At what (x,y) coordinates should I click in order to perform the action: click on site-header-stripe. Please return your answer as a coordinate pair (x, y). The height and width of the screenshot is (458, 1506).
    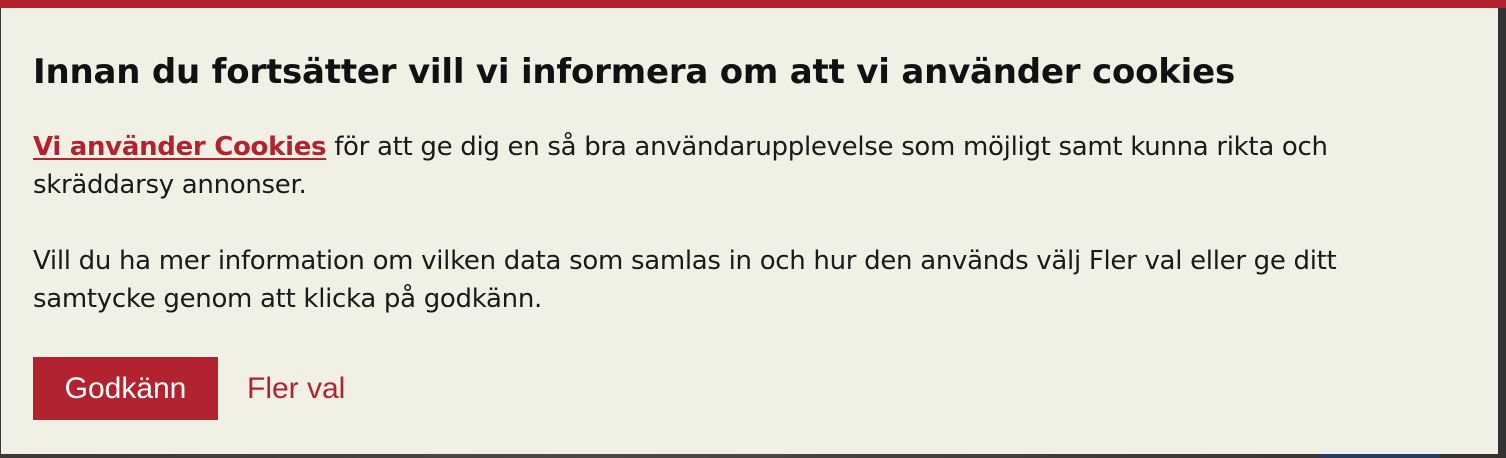
    Looking at the image, I should click on (753, 4).